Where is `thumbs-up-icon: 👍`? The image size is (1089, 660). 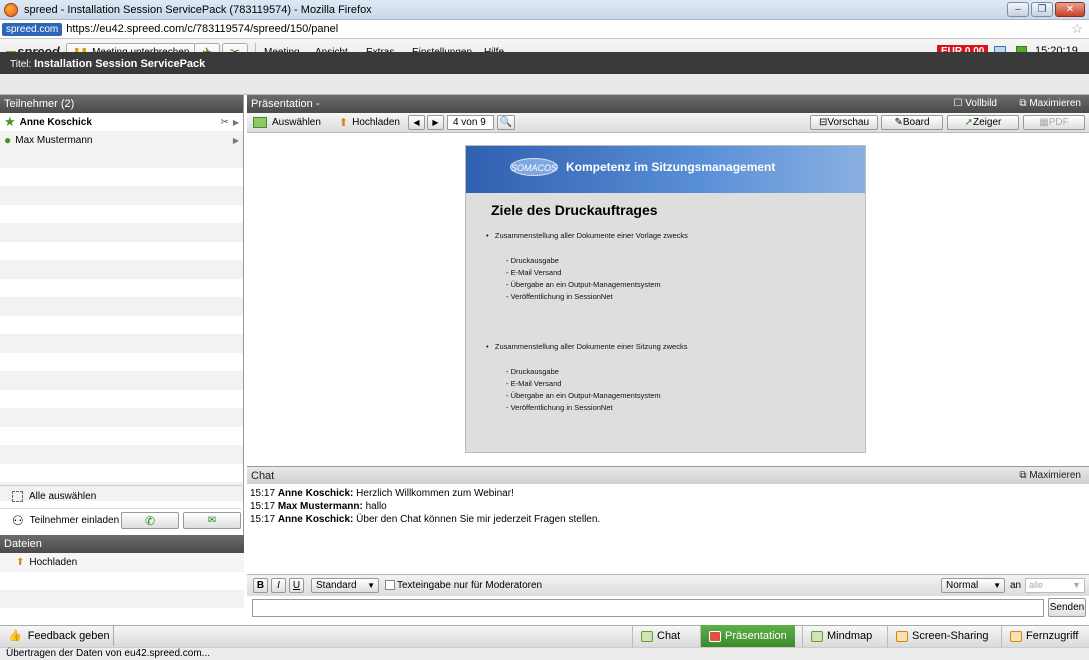 thumbs-up-icon: 👍 is located at coordinates (15, 636).